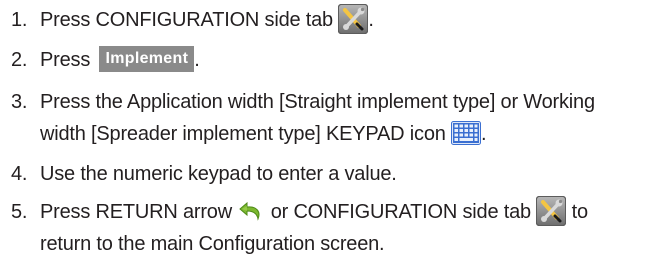 The height and width of the screenshot is (280, 670). What do you see at coordinates (19, 102) in the screenshot?
I see `step-number: 3.` at bounding box center [19, 102].